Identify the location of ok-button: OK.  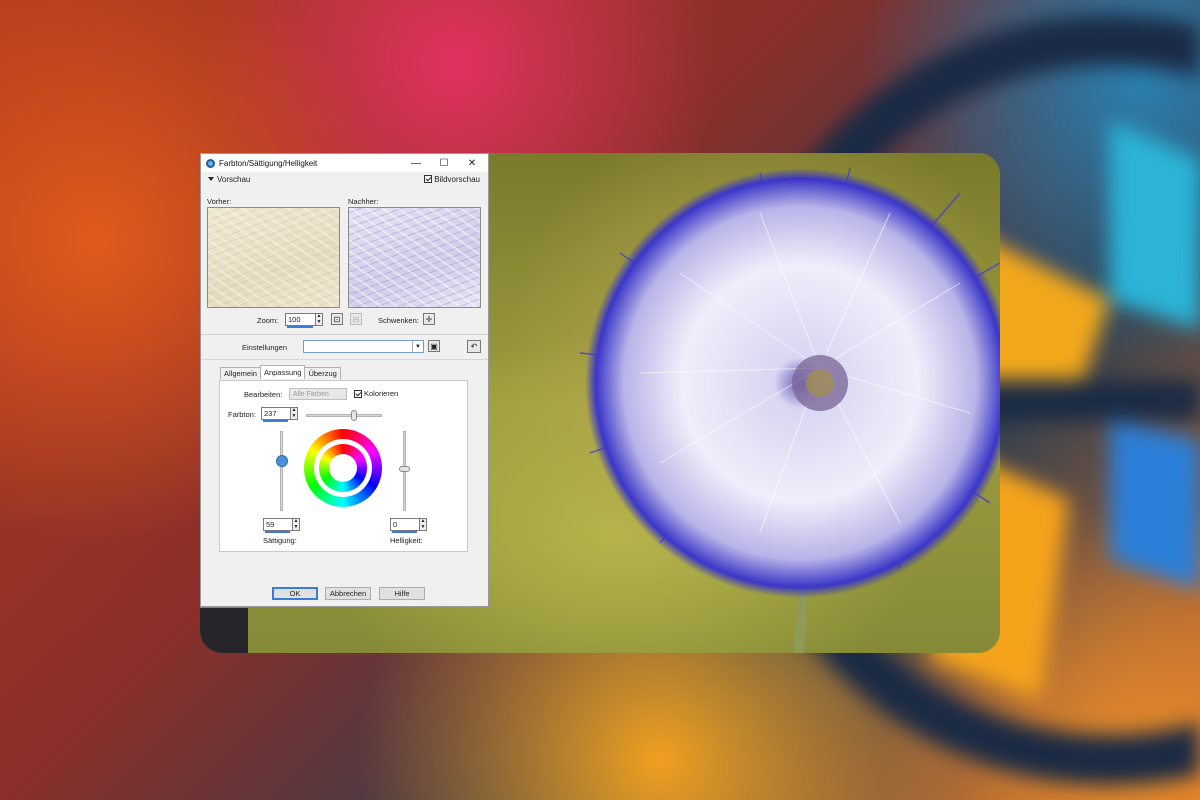
(295, 593).